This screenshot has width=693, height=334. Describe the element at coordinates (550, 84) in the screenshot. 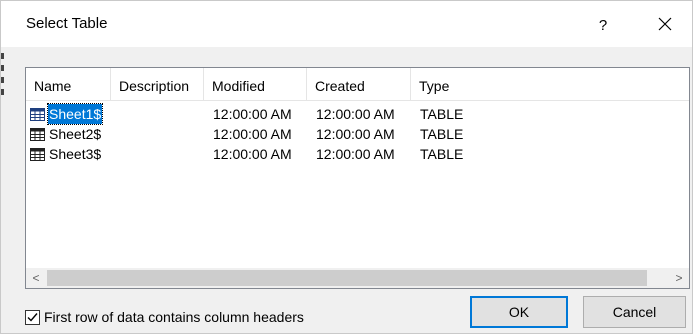

I see `column-header-type: Type` at that location.